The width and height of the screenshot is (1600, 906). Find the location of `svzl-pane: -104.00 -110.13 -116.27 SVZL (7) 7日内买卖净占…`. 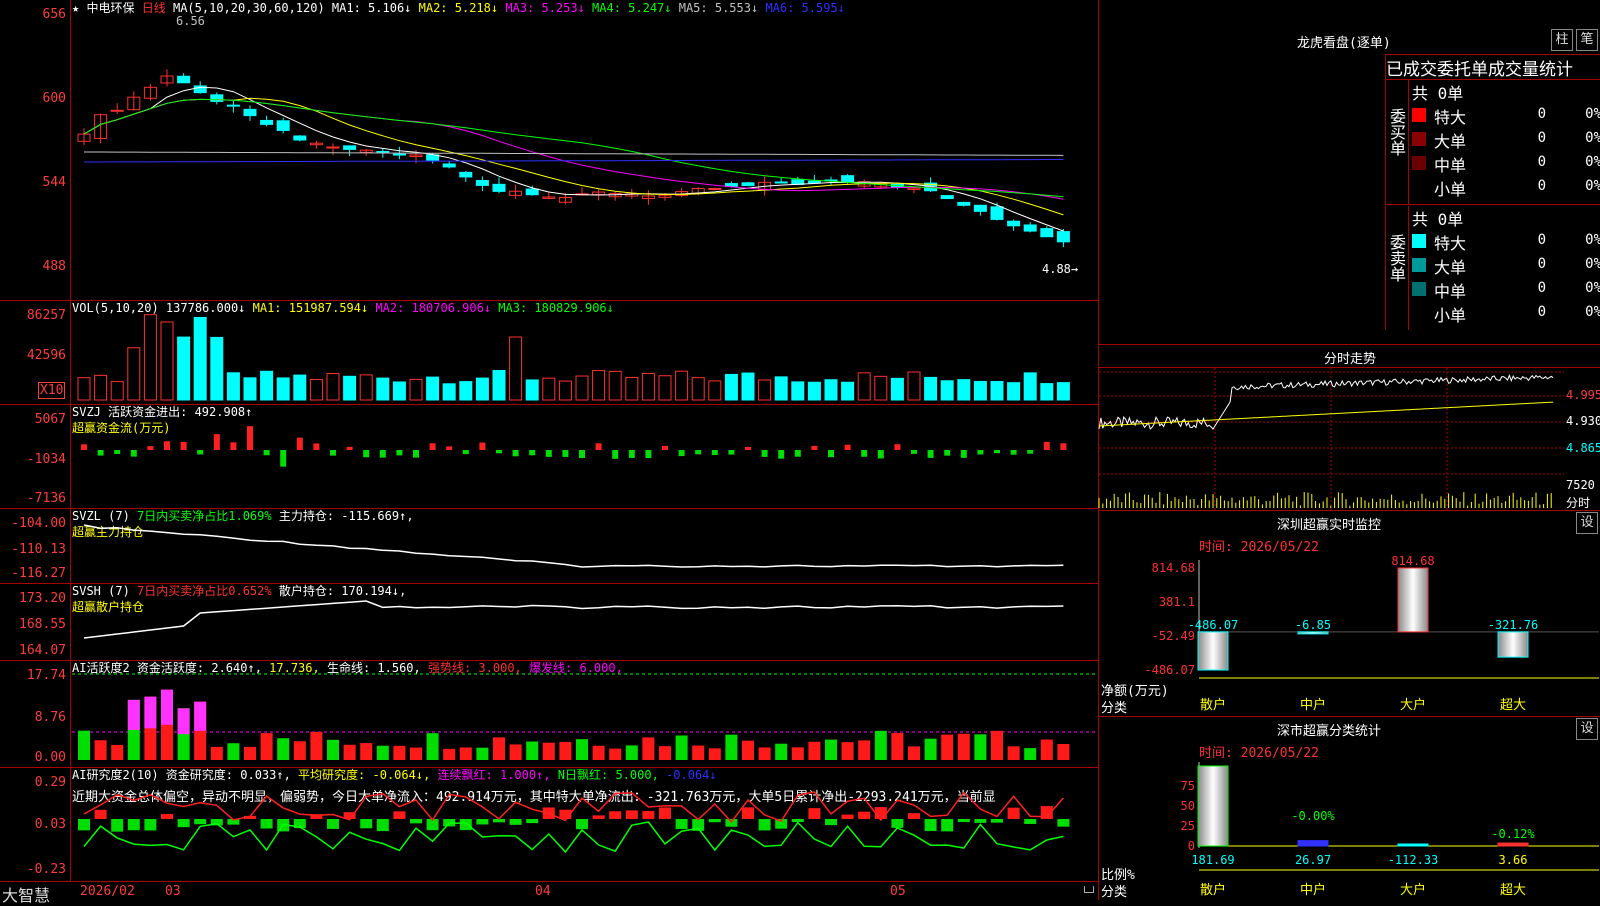

svzl-pane: -104.00 -110.13 -116.27 SVZL (7) 7日内买卖净占… is located at coordinates (549, 546).